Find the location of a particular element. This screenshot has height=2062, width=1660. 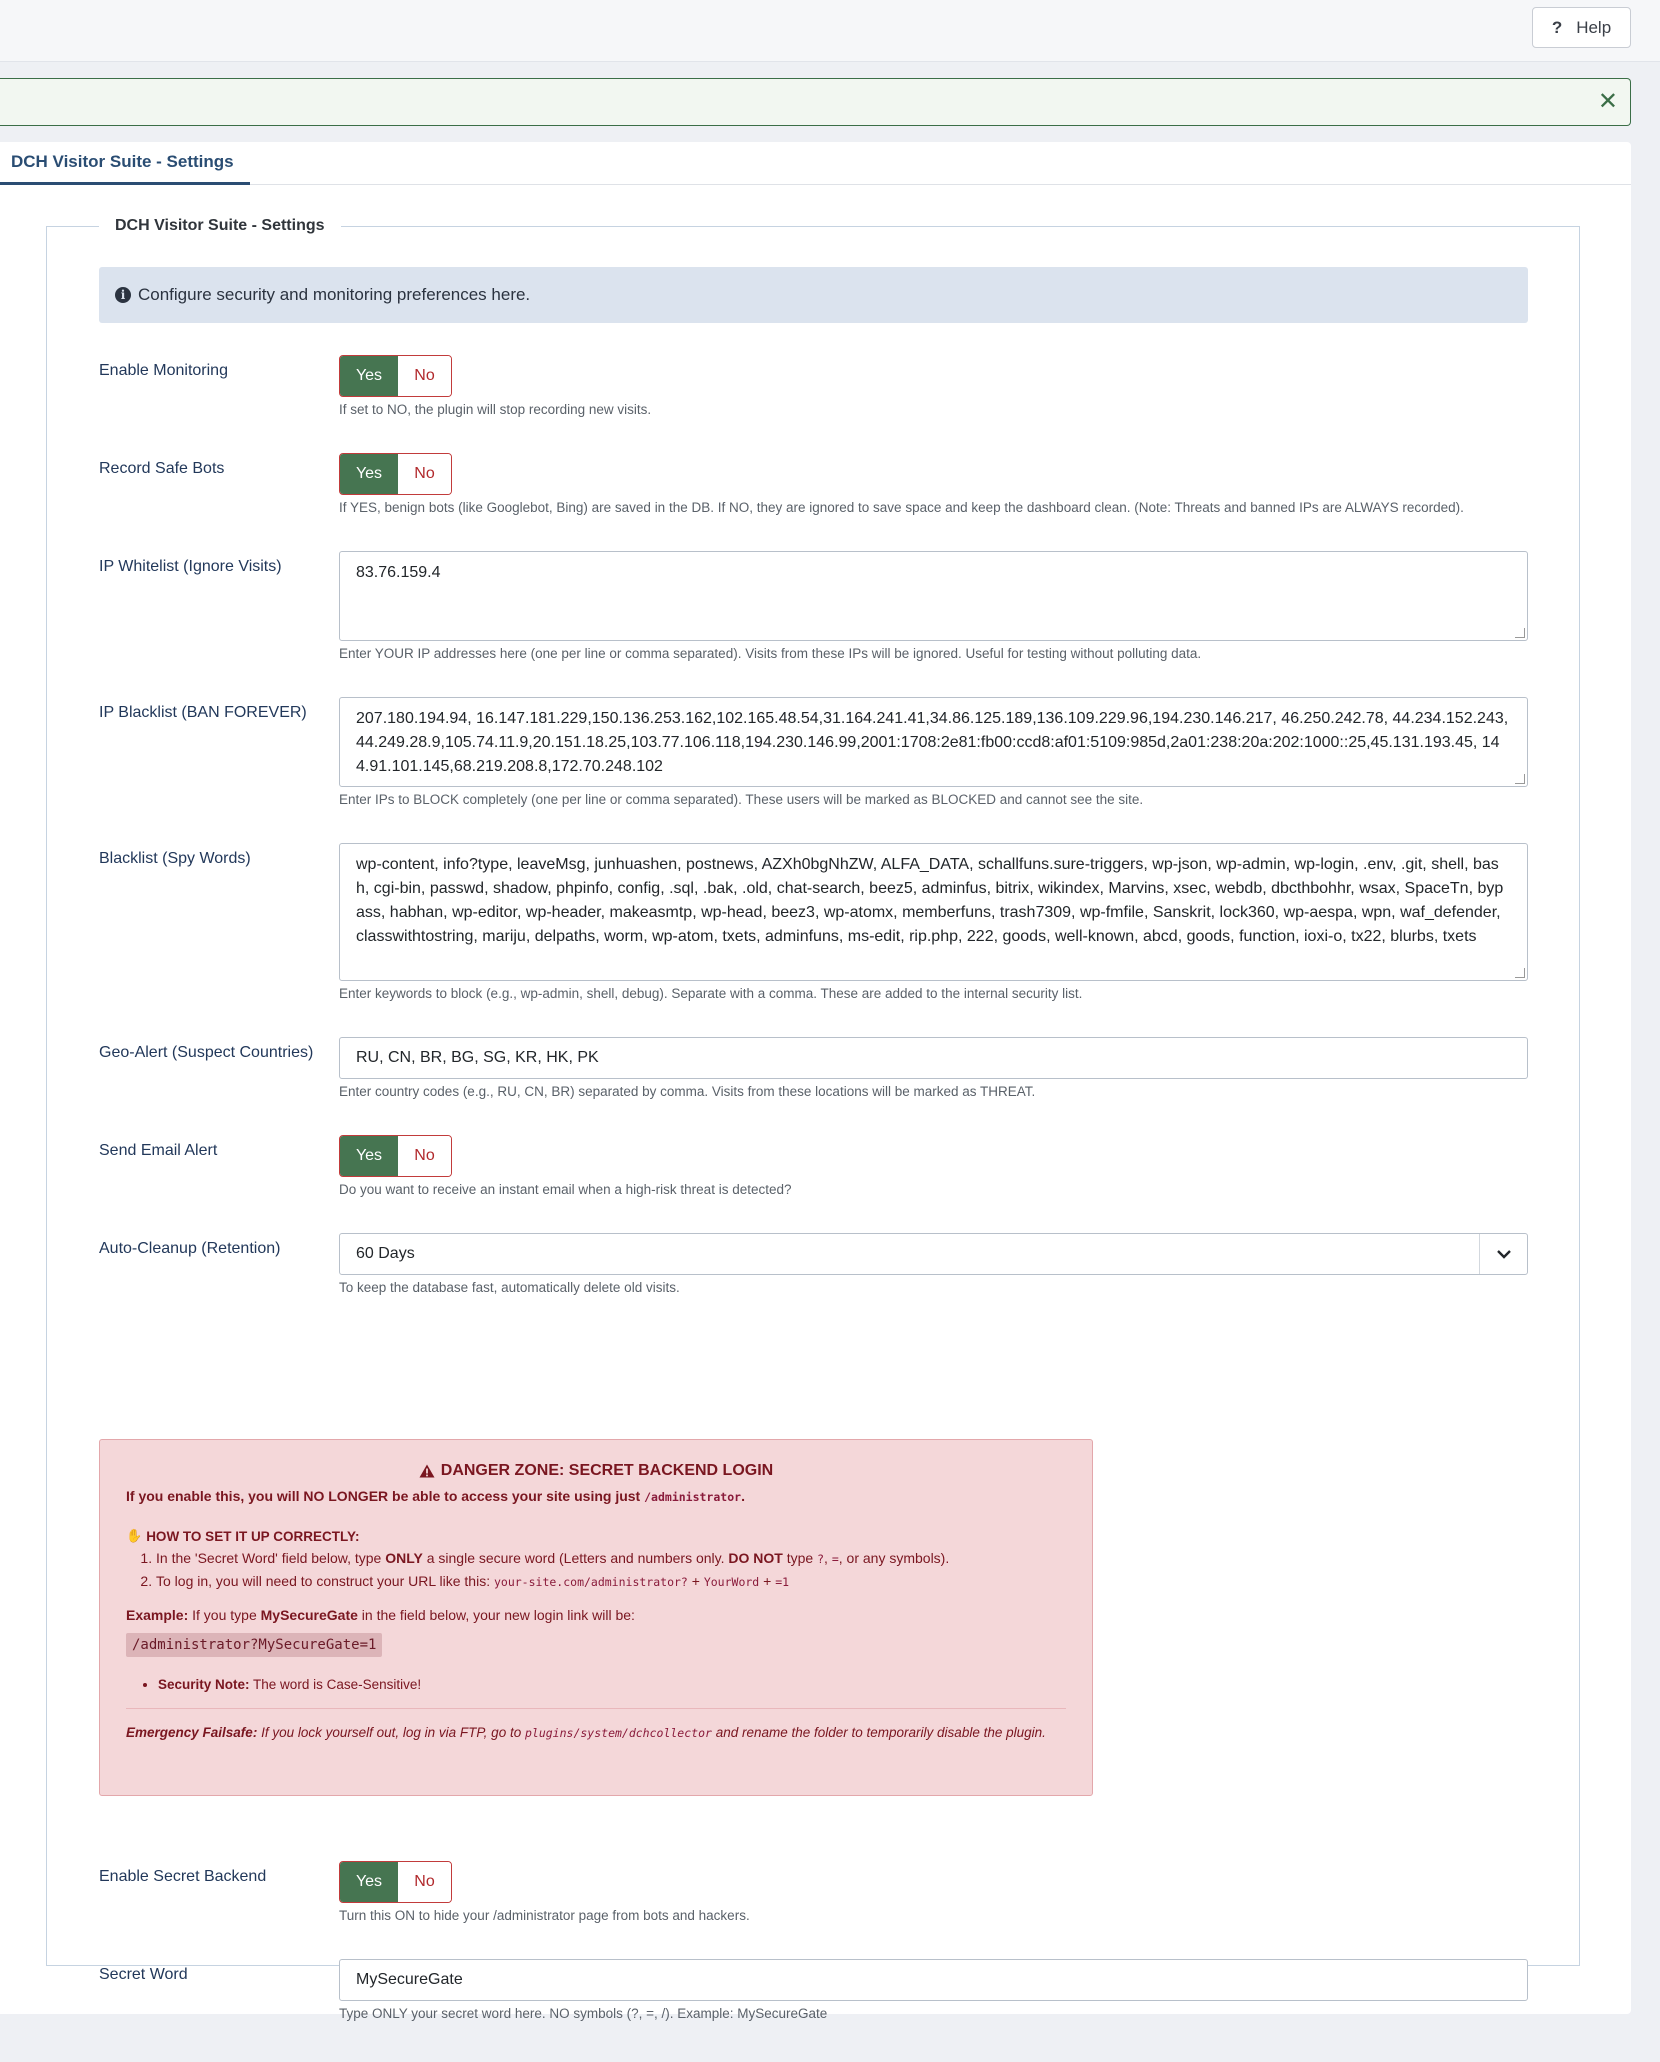

enable-monitoring-toggle: Yes No is located at coordinates (395, 376).